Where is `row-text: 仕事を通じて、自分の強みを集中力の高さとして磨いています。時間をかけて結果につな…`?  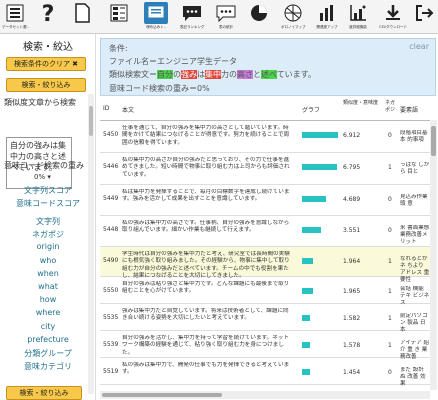
row-text: 仕事を通じて、自分の強みを集中力の高さとして磨いています。時間をかけて結果につな… is located at coordinates (206, 135).